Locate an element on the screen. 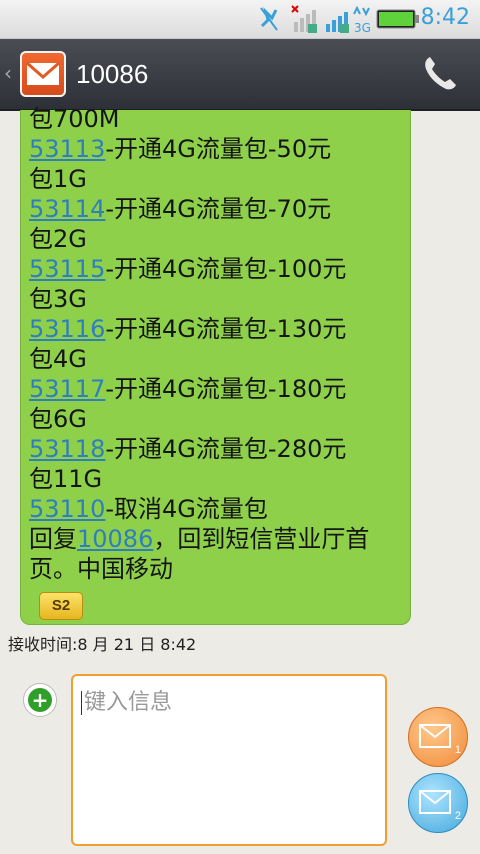 The height and width of the screenshot is (854, 480). message-line-text: 页。中国移动 is located at coordinates (101, 569).